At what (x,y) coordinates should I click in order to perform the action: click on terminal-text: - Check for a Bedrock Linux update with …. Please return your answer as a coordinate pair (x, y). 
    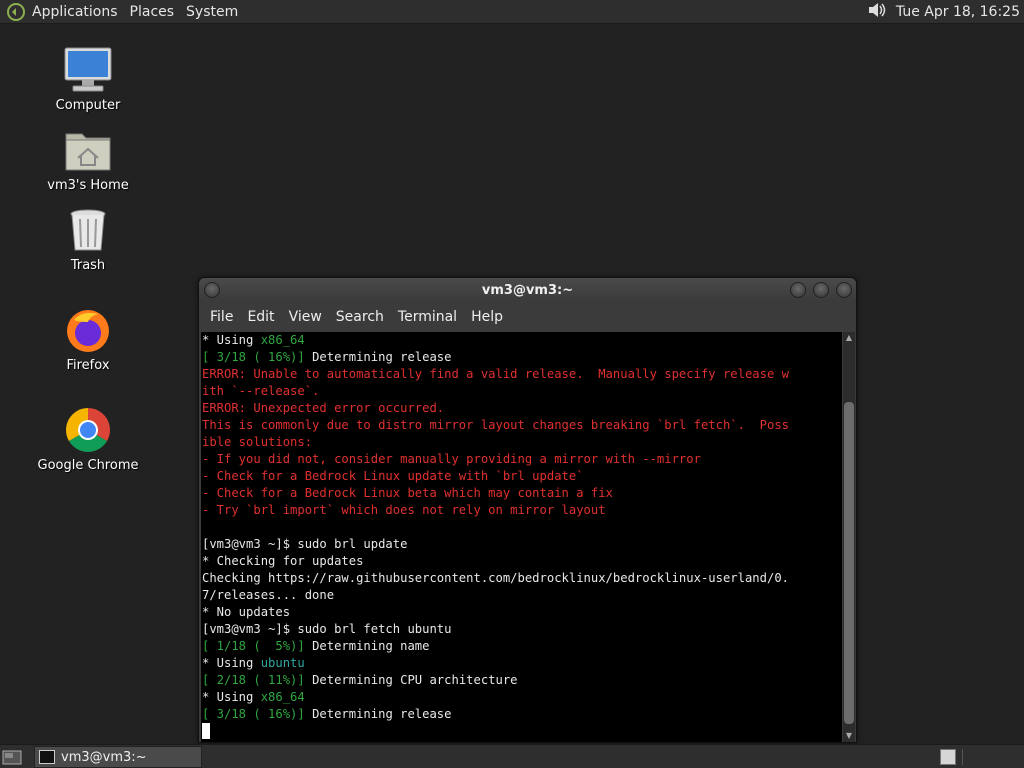
    Looking at the image, I should click on (393, 476).